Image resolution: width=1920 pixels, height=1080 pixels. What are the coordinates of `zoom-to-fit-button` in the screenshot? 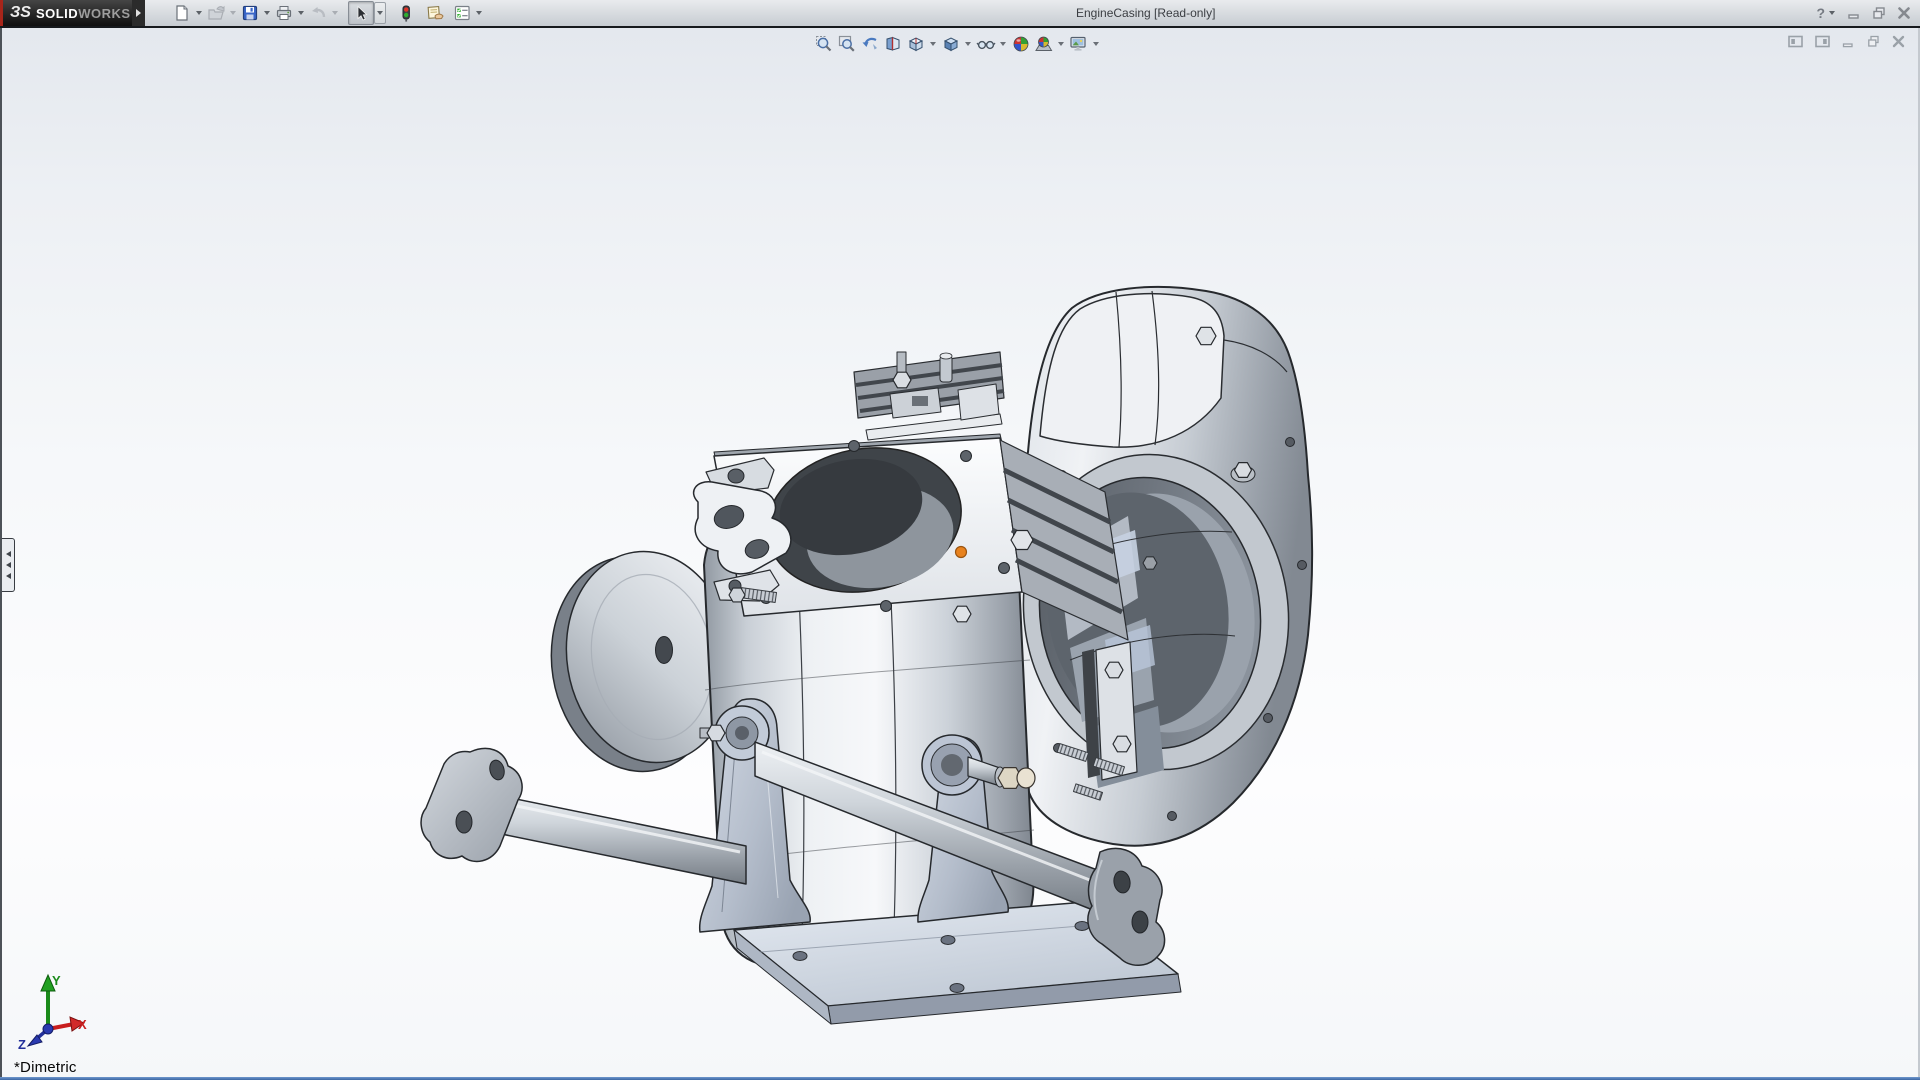 It's located at (823, 43).